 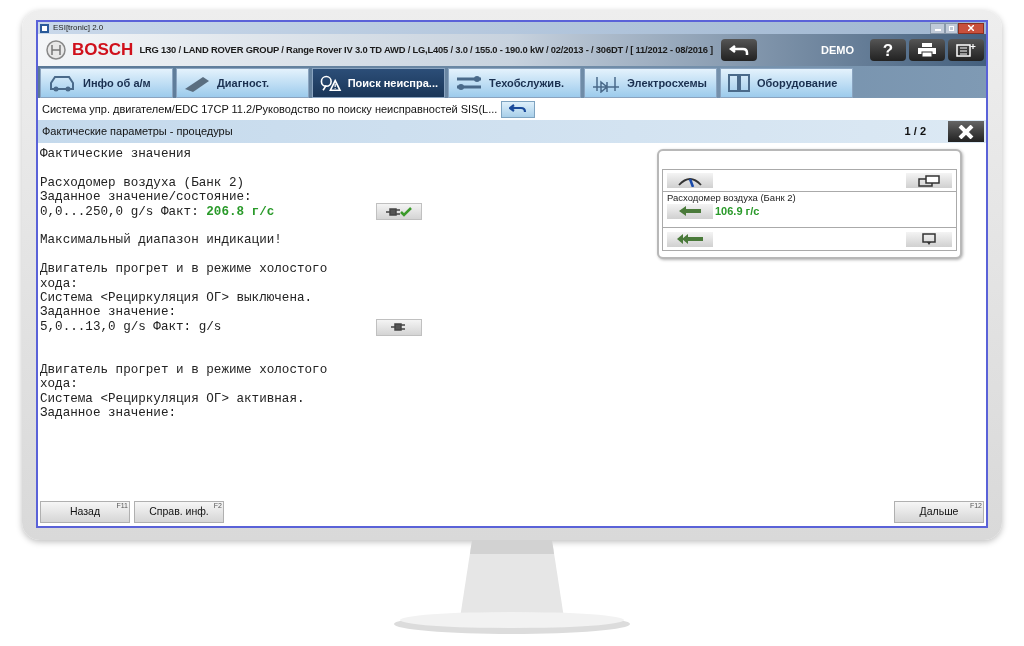 I want to click on plug-check-icon, so click(x=399, y=211).